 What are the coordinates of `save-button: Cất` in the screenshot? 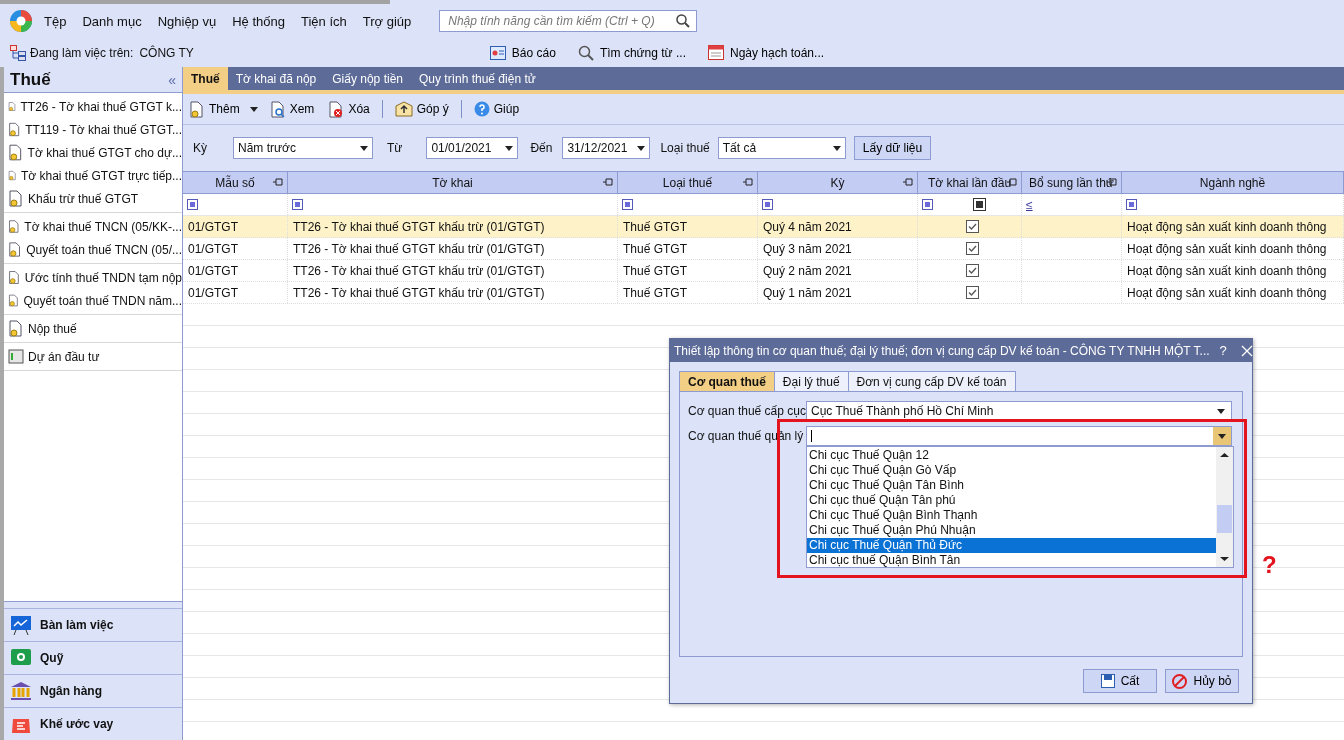 It's located at (1120, 681).